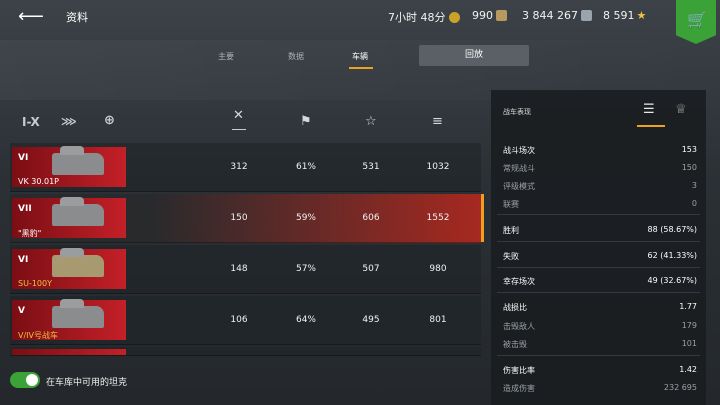  Describe the element at coordinates (296, 56) in the screenshot. I see `tab-data: 数据` at that location.